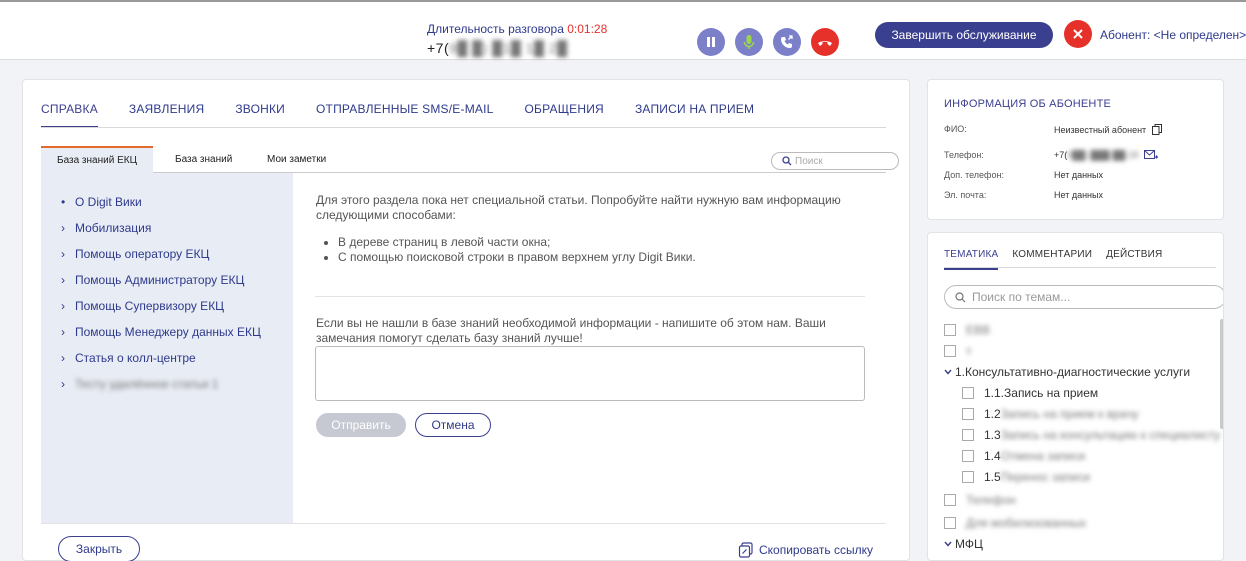  Describe the element at coordinates (590, 373) in the screenshot. I see `feedback-textarea` at that location.